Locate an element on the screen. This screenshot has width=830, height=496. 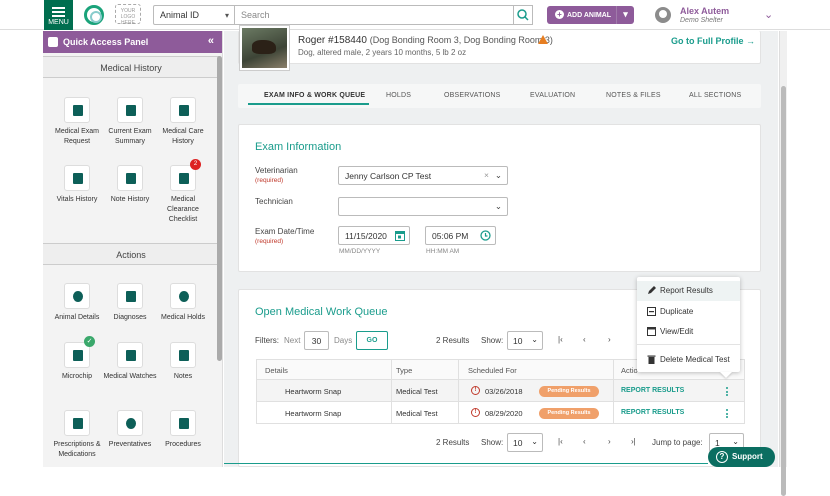
exam-date-input: 11/15/2020 is located at coordinates (374, 235).